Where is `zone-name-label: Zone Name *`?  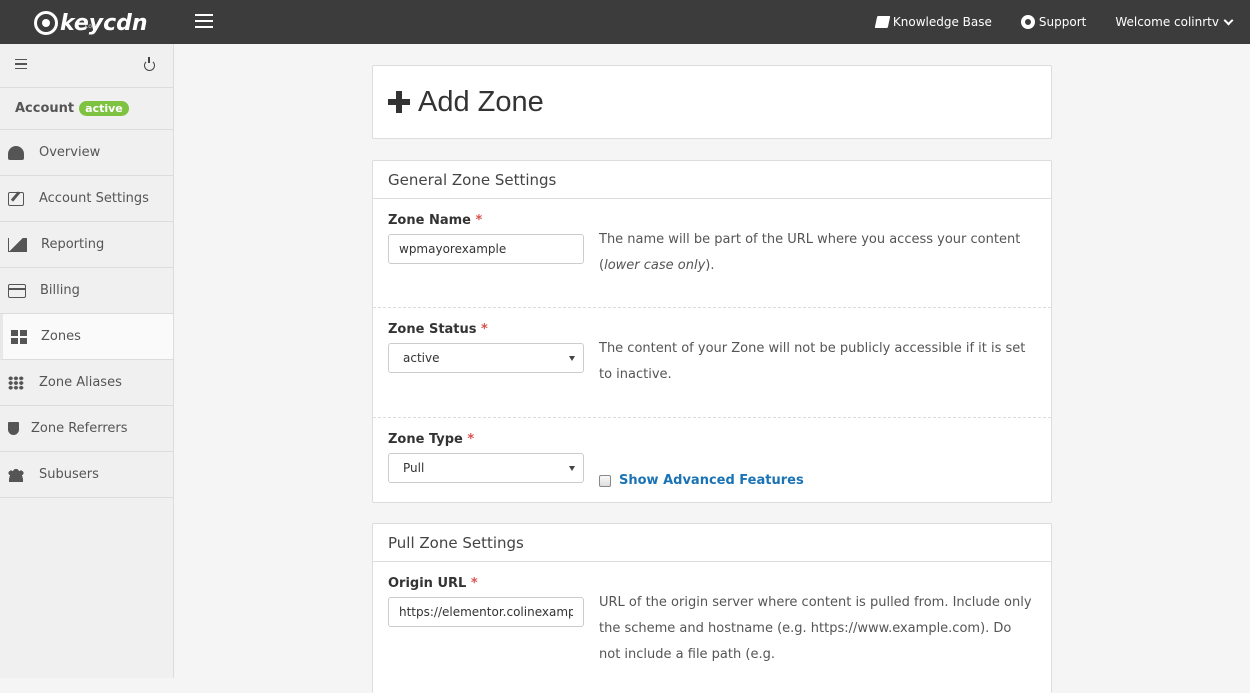 zone-name-label: Zone Name * is located at coordinates (435, 220).